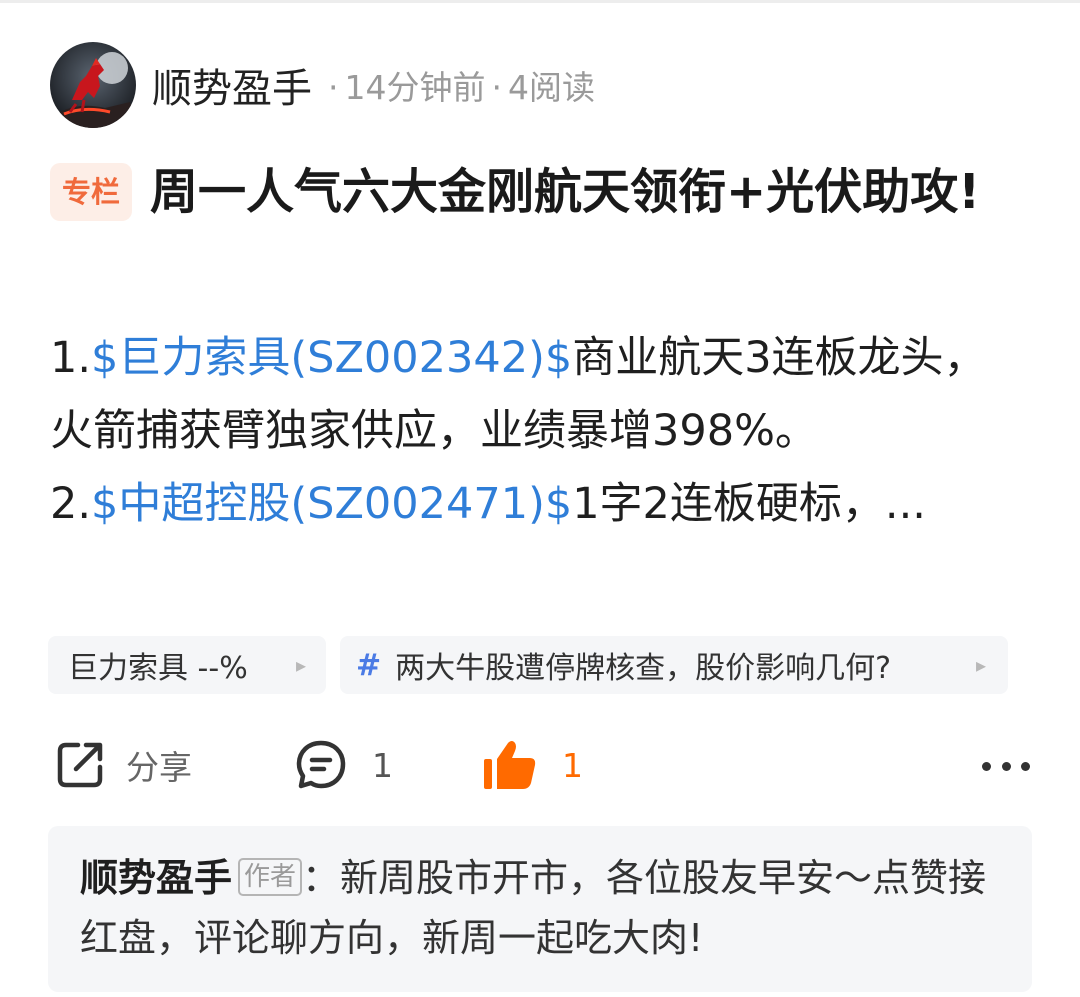 The width and height of the screenshot is (1080, 997). What do you see at coordinates (369, 665) in the screenshot?
I see `hashtag-icon: #` at bounding box center [369, 665].